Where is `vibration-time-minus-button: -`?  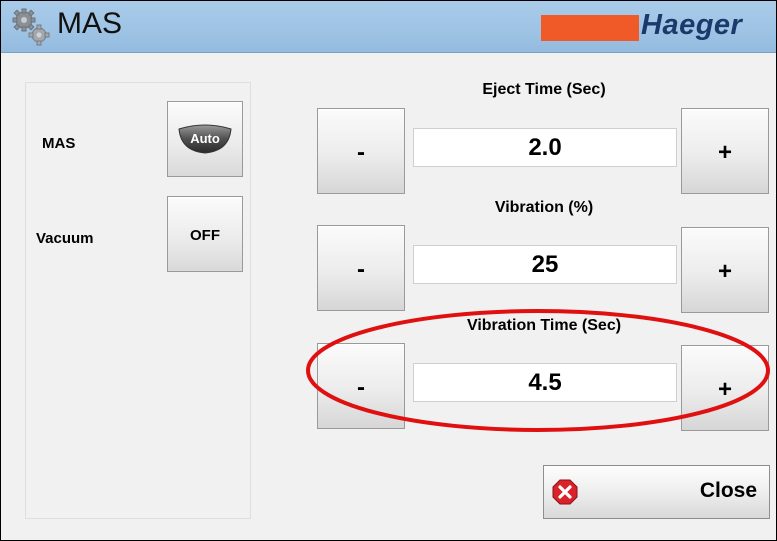 vibration-time-minus-button: - is located at coordinates (361, 386).